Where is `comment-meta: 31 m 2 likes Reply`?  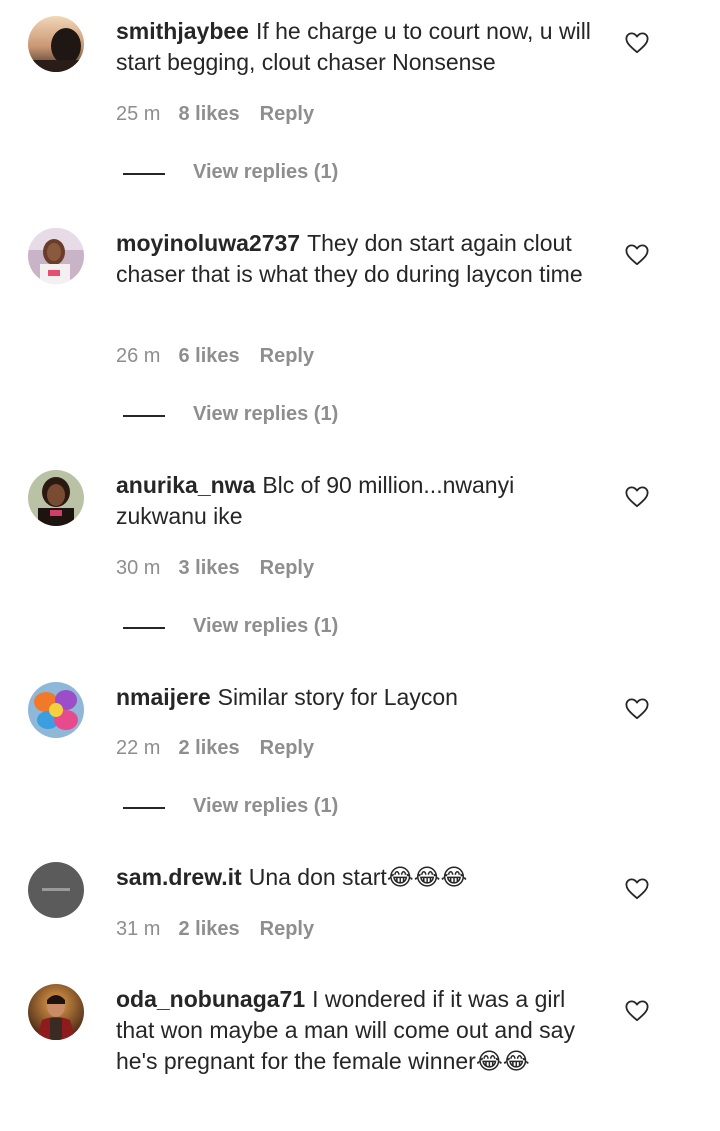
comment-meta: 31 m 2 likes Reply is located at coordinates (215, 929).